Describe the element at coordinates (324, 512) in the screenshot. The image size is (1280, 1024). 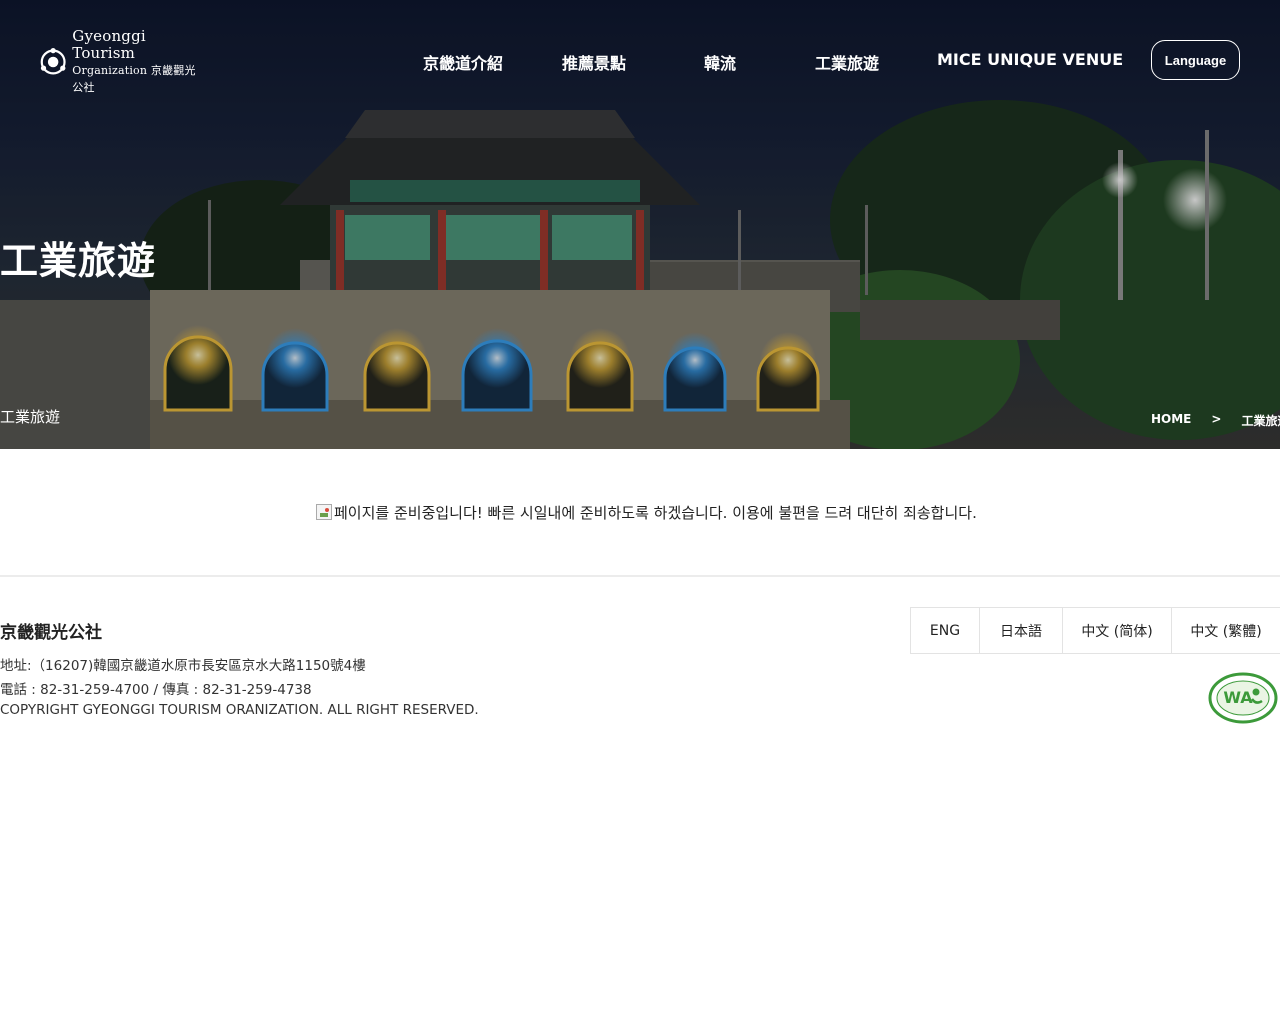
I see `broken-image-icon` at that location.